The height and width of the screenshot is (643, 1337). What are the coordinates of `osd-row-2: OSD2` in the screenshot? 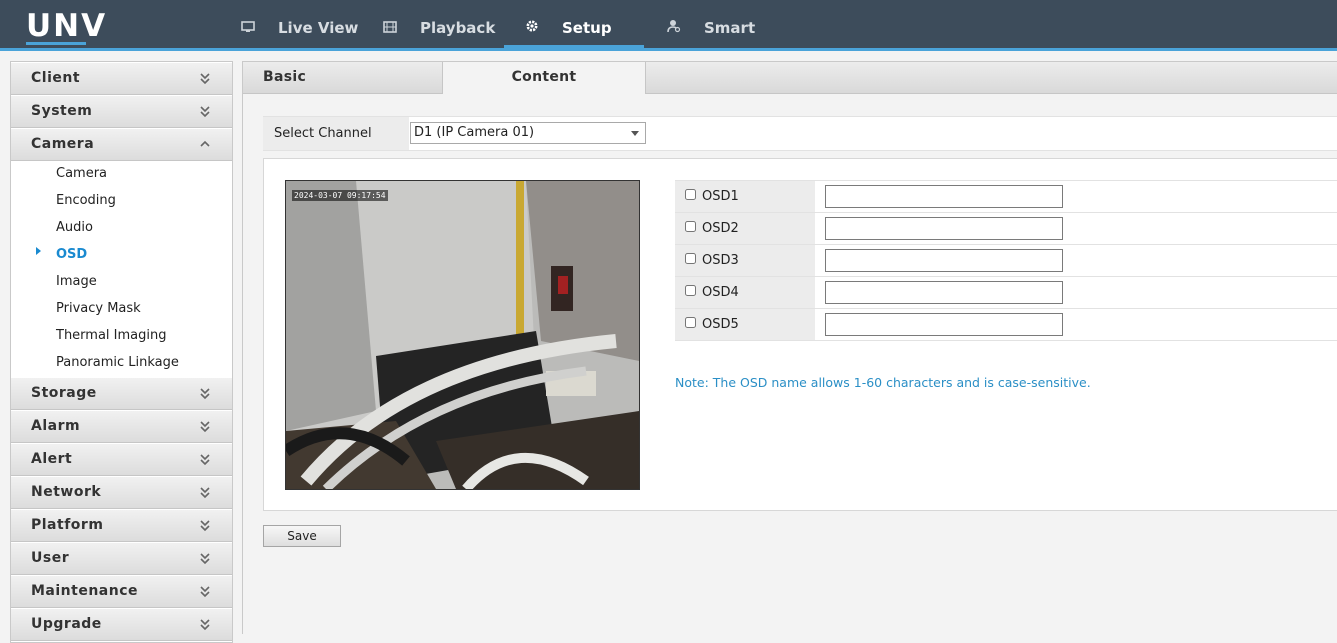 It's located at (1006, 229).